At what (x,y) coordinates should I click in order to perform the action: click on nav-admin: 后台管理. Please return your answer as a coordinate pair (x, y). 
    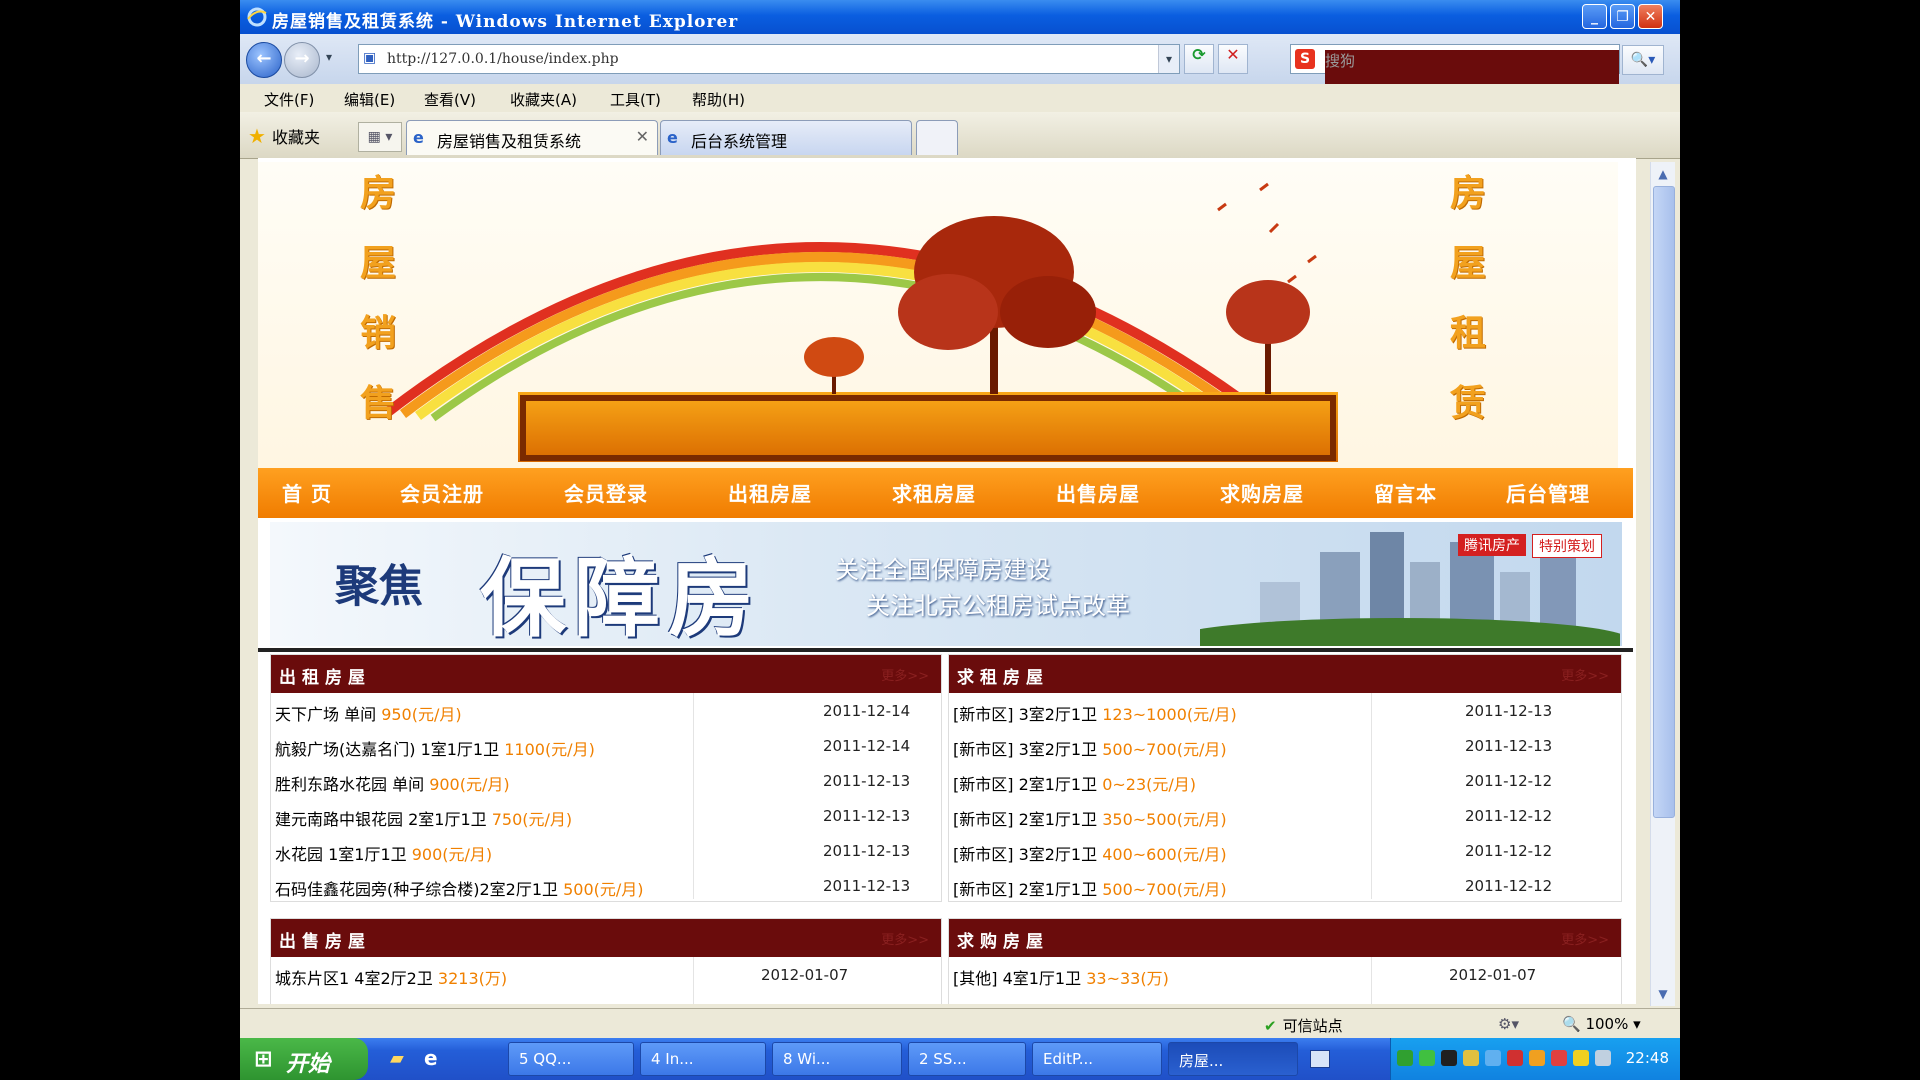
    Looking at the image, I should click on (1548, 492).